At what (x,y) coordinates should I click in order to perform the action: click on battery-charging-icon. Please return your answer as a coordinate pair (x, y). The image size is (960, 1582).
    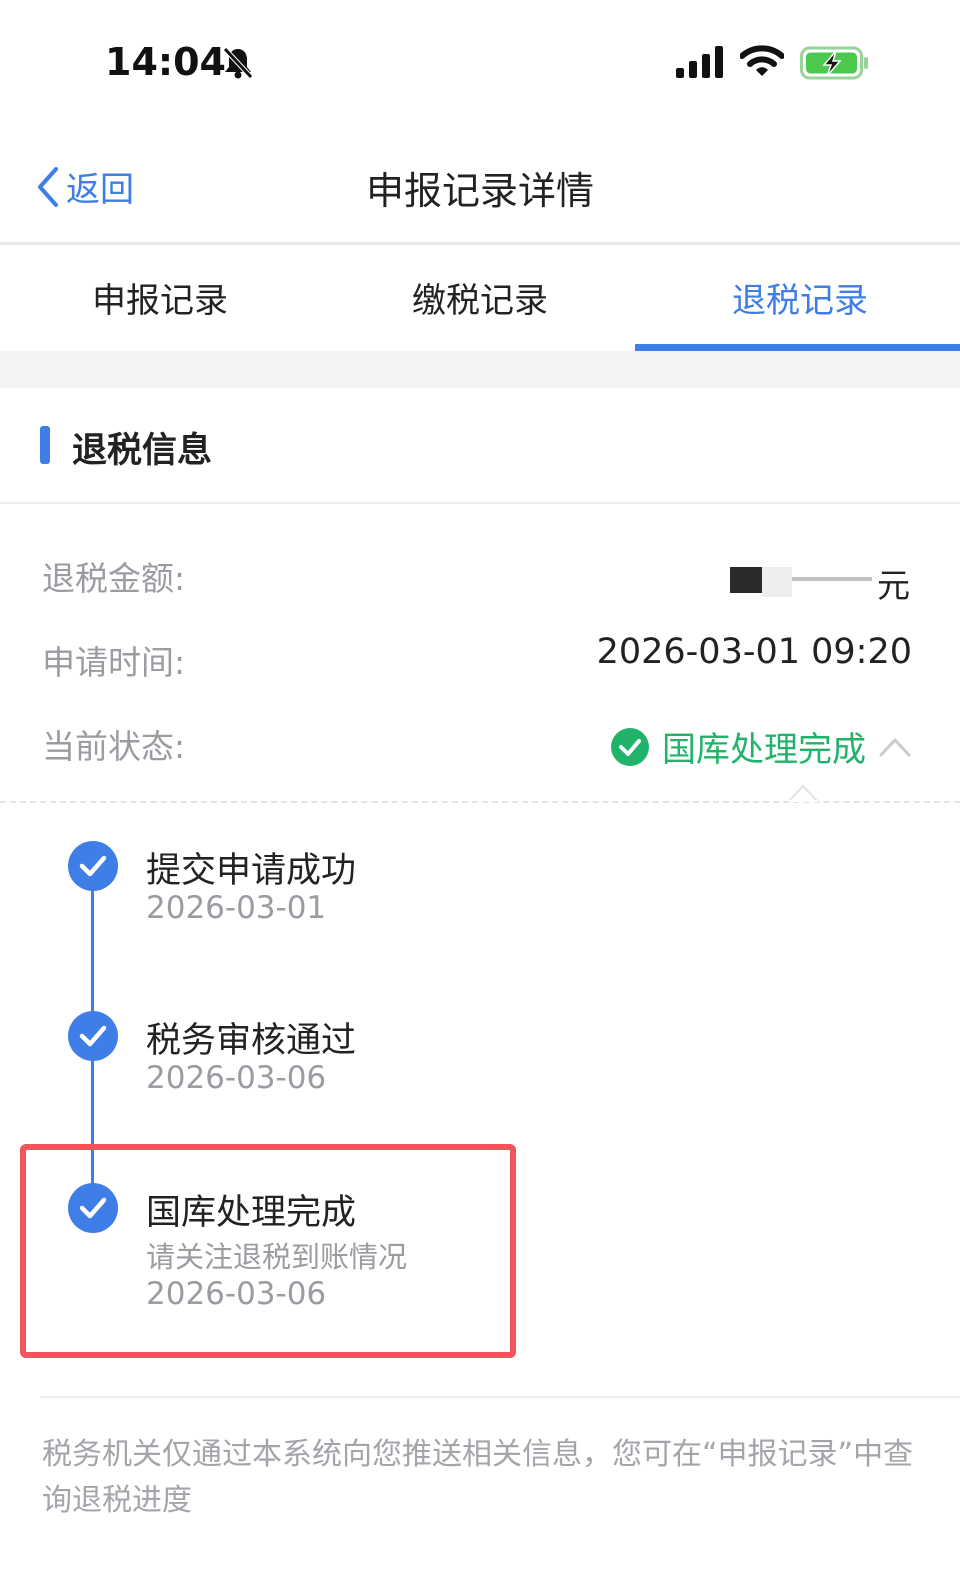
    Looking at the image, I should click on (835, 65).